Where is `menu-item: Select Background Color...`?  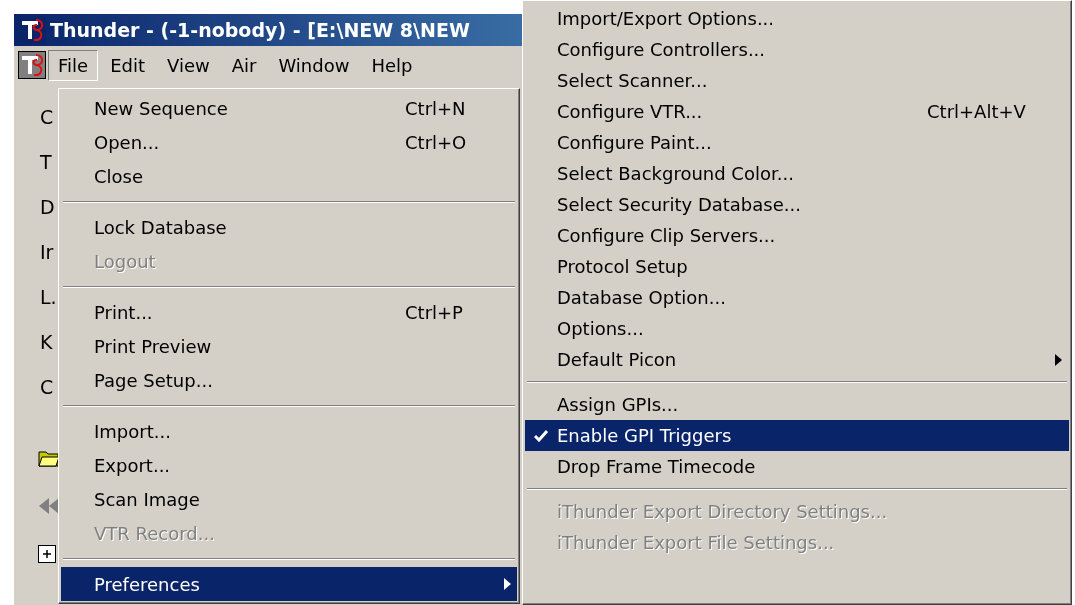
menu-item: Select Background Color... is located at coordinates (797, 173).